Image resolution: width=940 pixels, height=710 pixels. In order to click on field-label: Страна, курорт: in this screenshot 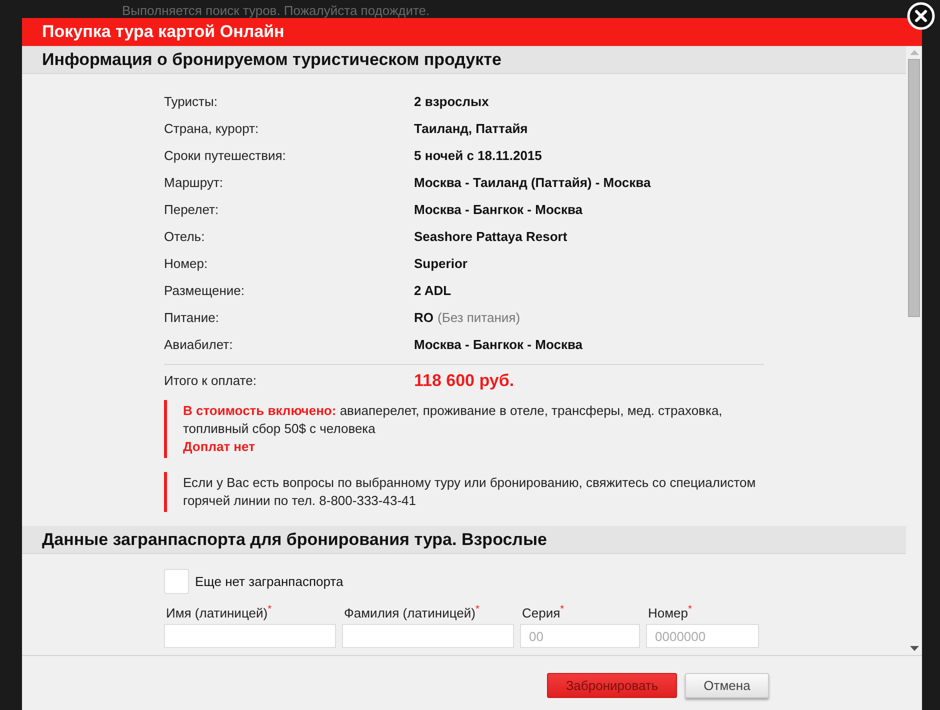, I will do `click(212, 129)`.